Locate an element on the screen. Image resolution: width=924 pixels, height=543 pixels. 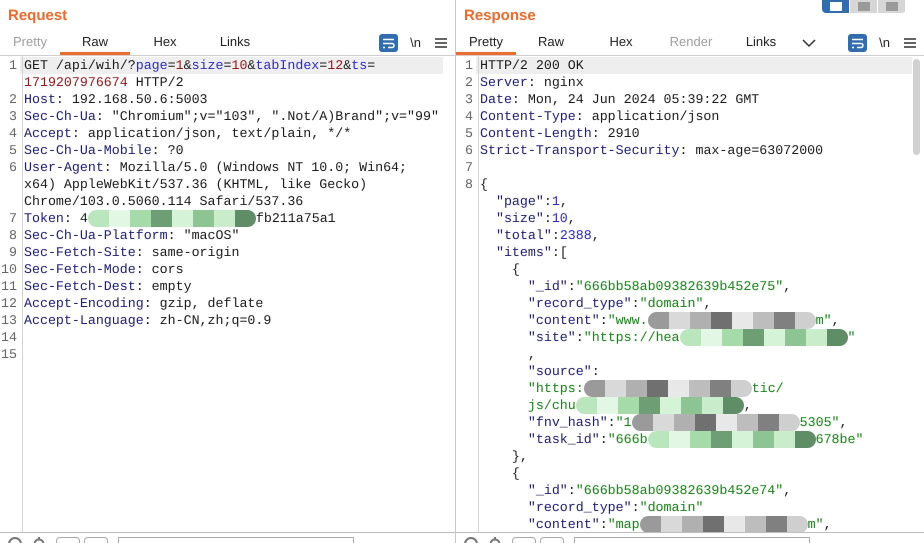
code-text: x64) AppleWebKit/537.36 (KHTML, like Gecko) is located at coordinates (196, 184).